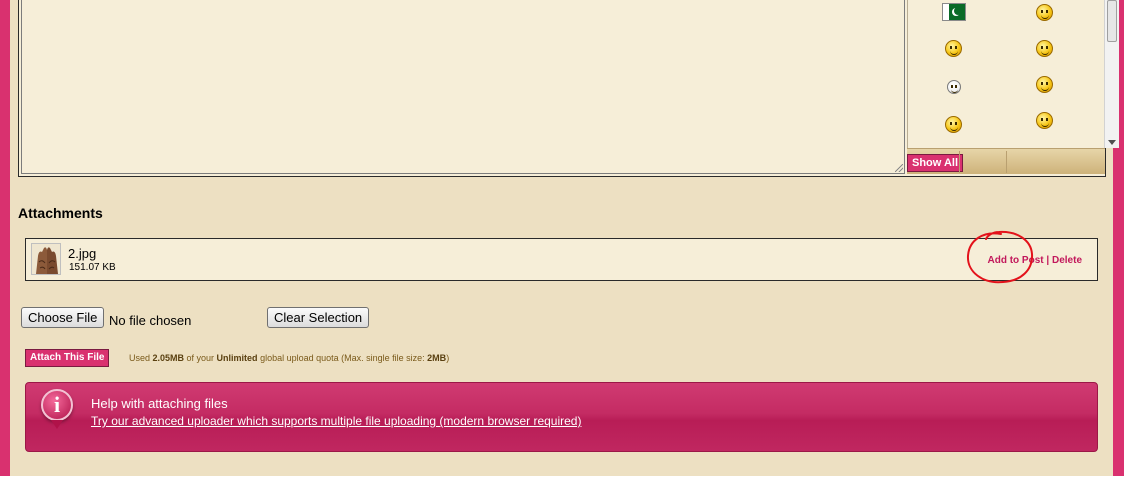 Image resolution: width=1124 pixels, height=480 pixels. I want to click on confused-smilie-icon, so click(1044, 84).